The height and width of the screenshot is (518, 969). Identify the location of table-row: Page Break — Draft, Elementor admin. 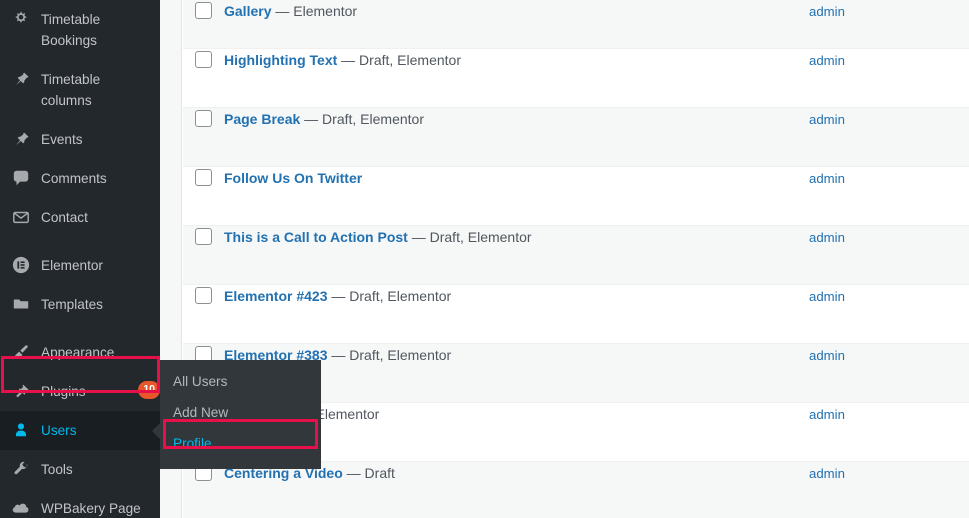
(576, 137).